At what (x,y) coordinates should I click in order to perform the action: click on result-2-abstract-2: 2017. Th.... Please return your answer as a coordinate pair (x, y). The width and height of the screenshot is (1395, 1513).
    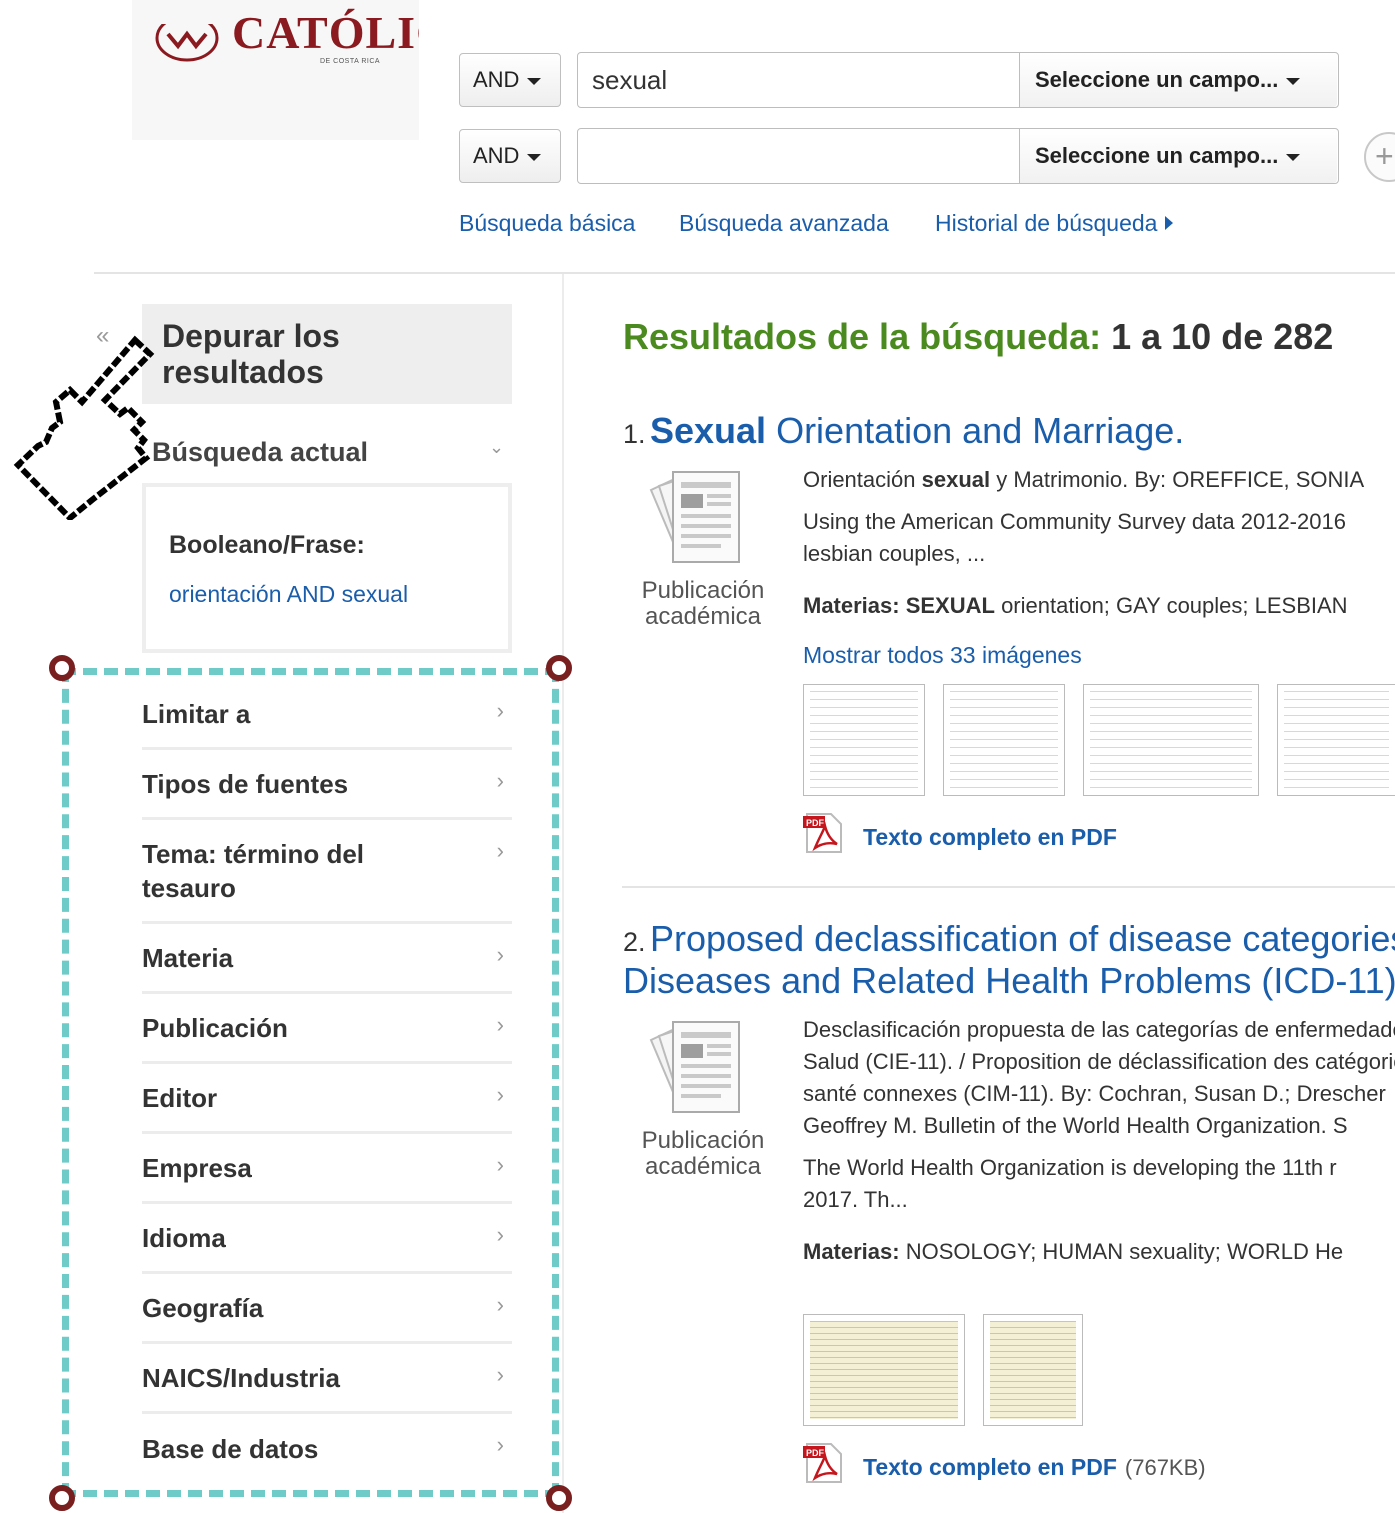
    Looking at the image, I should click on (855, 1199).